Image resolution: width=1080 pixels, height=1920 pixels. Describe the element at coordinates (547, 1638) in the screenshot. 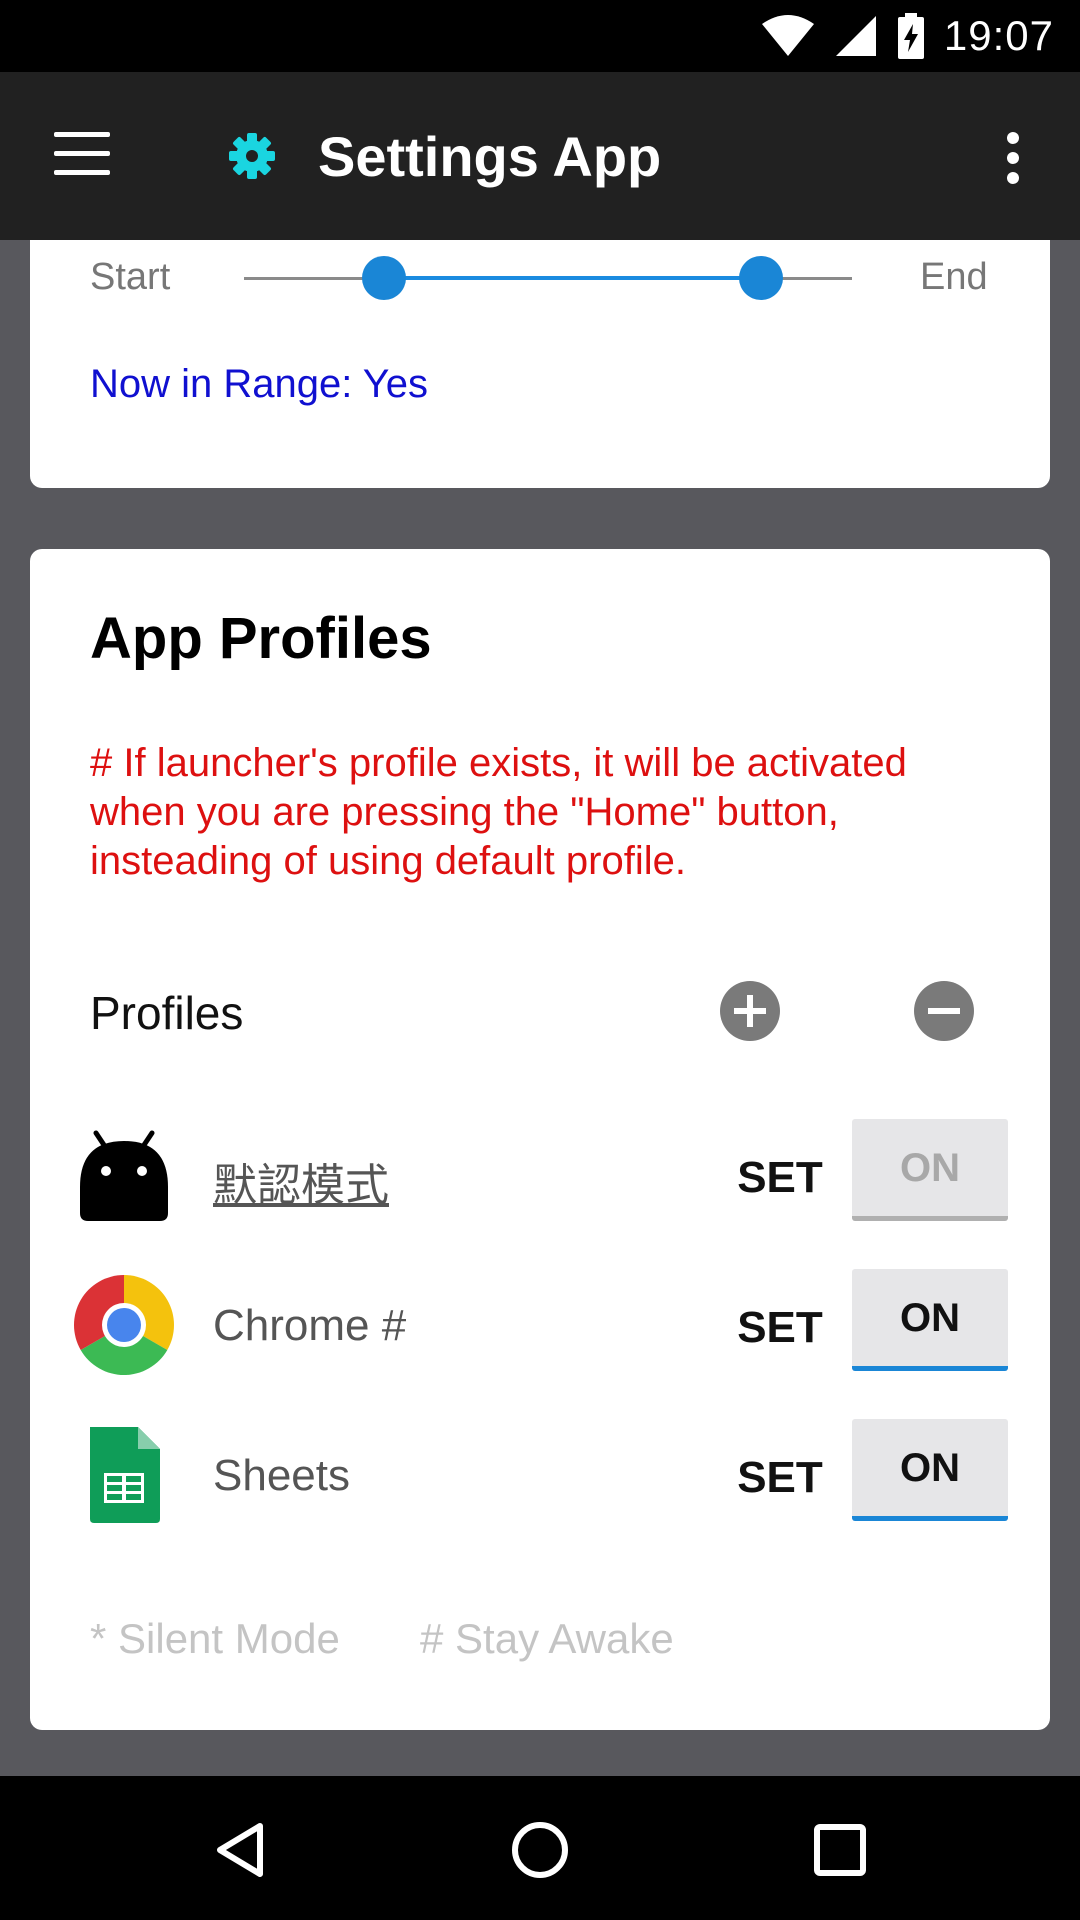

I see `legend-stay-awake: # Stay Awake` at that location.